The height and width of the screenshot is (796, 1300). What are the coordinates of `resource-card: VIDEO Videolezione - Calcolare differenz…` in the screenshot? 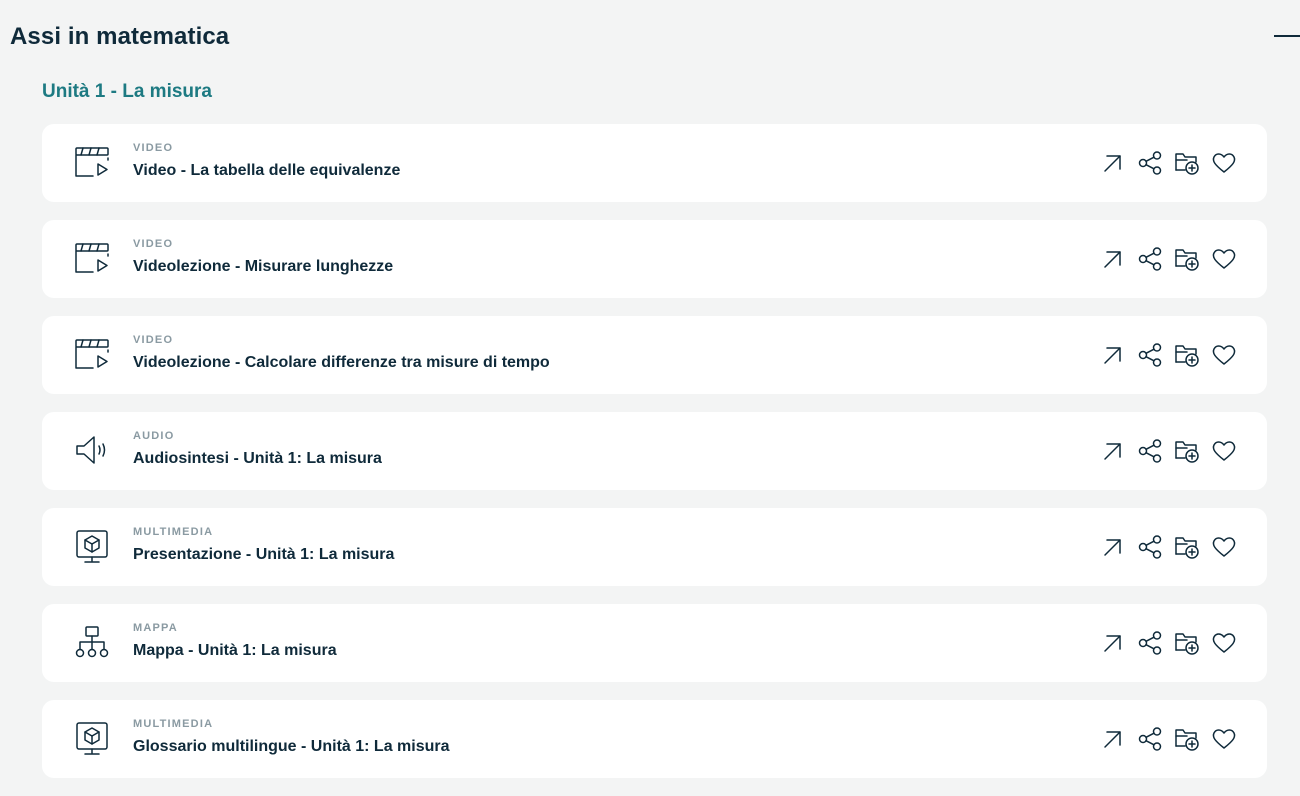 It's located at (654, 355).